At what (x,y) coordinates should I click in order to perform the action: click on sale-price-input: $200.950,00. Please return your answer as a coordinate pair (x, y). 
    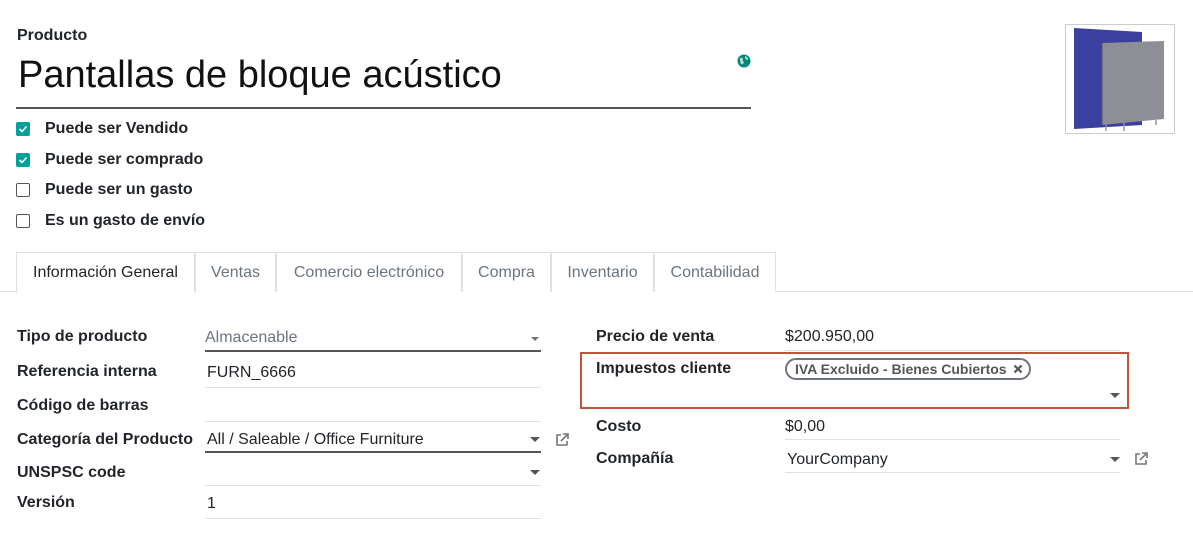
    Looking at the image, I should click on (829, 337).